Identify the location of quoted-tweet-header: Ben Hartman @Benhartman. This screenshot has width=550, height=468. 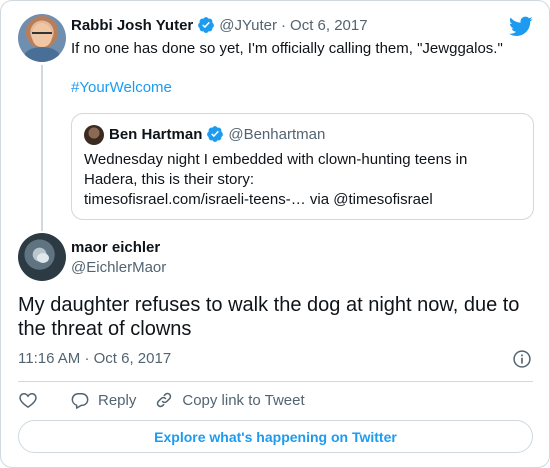
(217, 134).